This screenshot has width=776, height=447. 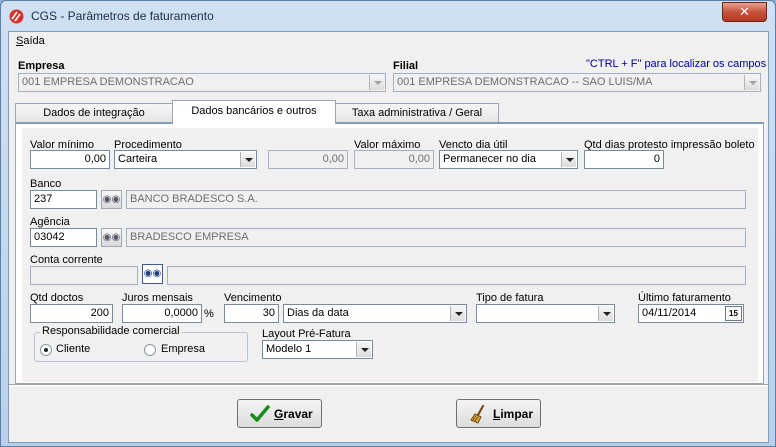 What do you see at coordinates (624, 159) in the screenshot?
I see `qtd-dias-protesto-input: 0` at bounding box center [624, 159].